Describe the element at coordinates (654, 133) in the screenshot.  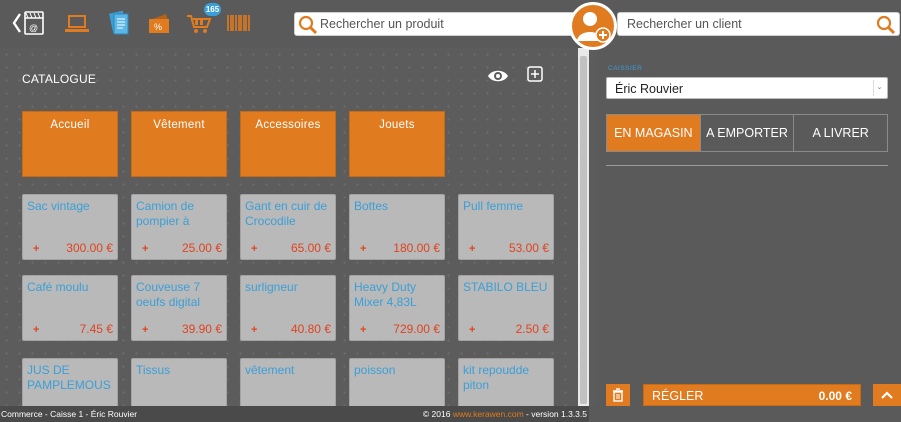
I see `mode-in-store: EN MAGASIN` at that location.